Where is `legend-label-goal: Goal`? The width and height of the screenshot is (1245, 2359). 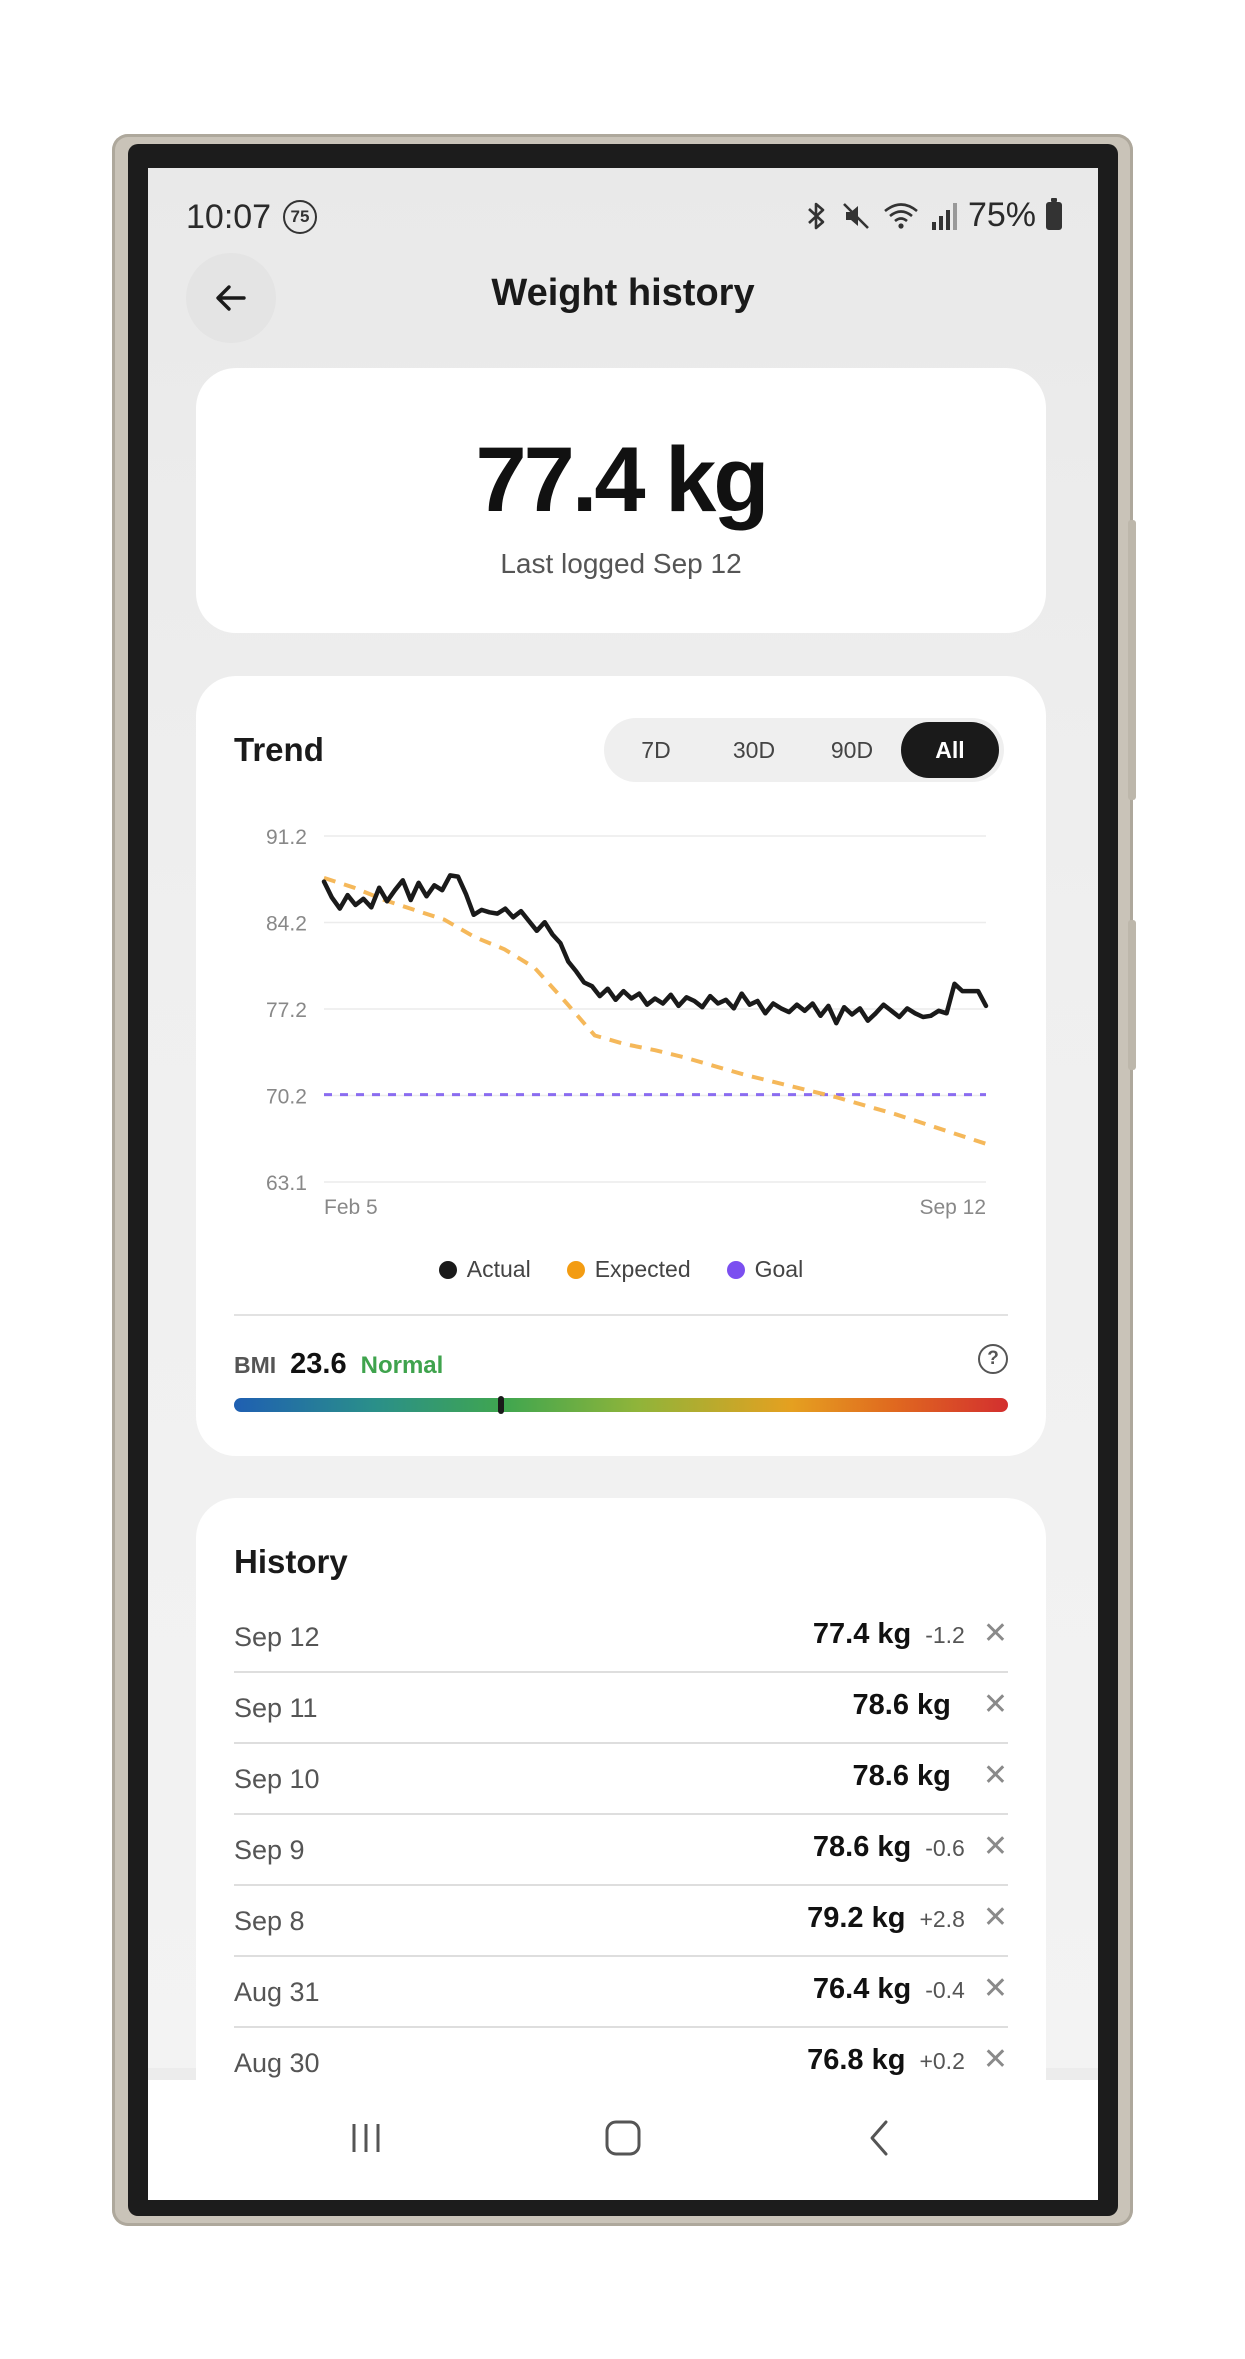 legend-label-goal: Goal is located at coordinates (779, 1269).